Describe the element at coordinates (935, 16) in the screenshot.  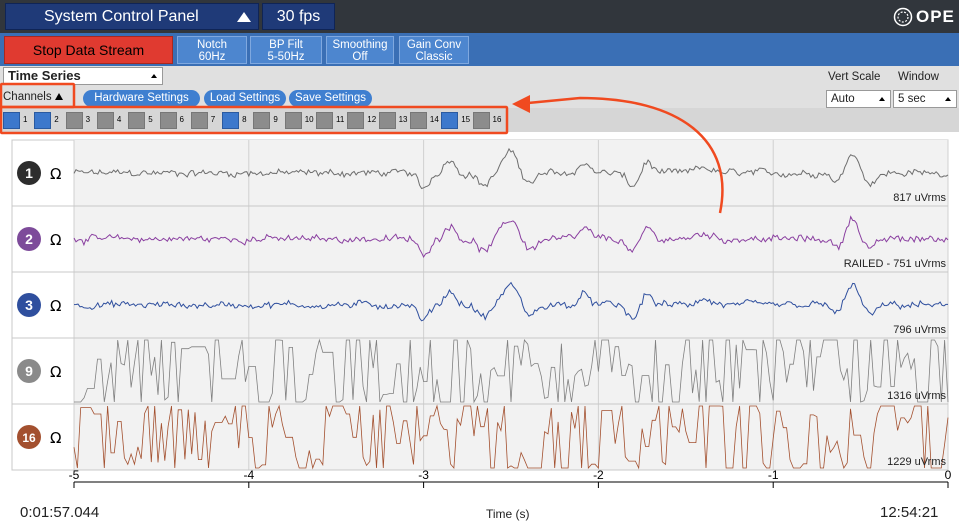
I see `logo-text: OPE` at that location.